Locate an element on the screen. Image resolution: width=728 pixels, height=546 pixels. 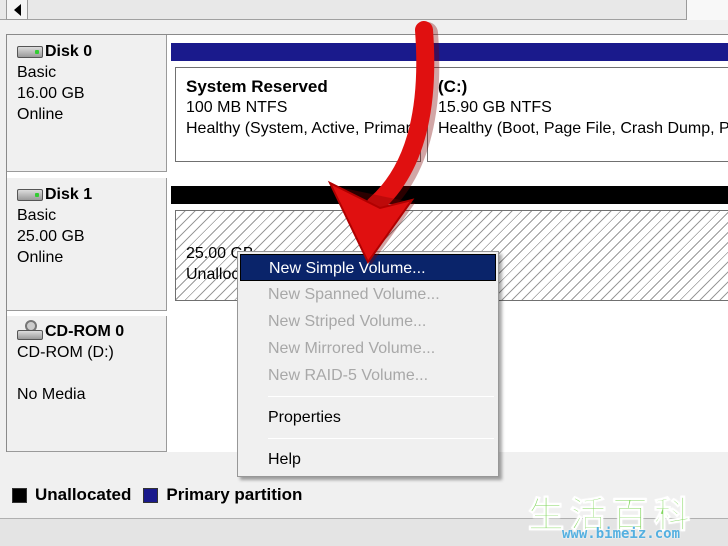
unallocated-bar is located at coordinates (449, 195).